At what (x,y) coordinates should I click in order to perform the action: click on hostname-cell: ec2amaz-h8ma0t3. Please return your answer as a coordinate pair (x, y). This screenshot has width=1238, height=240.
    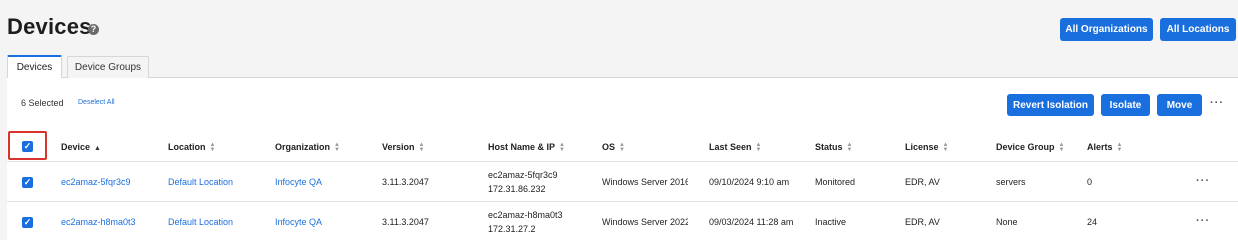
    Looking at the image, I should click on (525, 215).